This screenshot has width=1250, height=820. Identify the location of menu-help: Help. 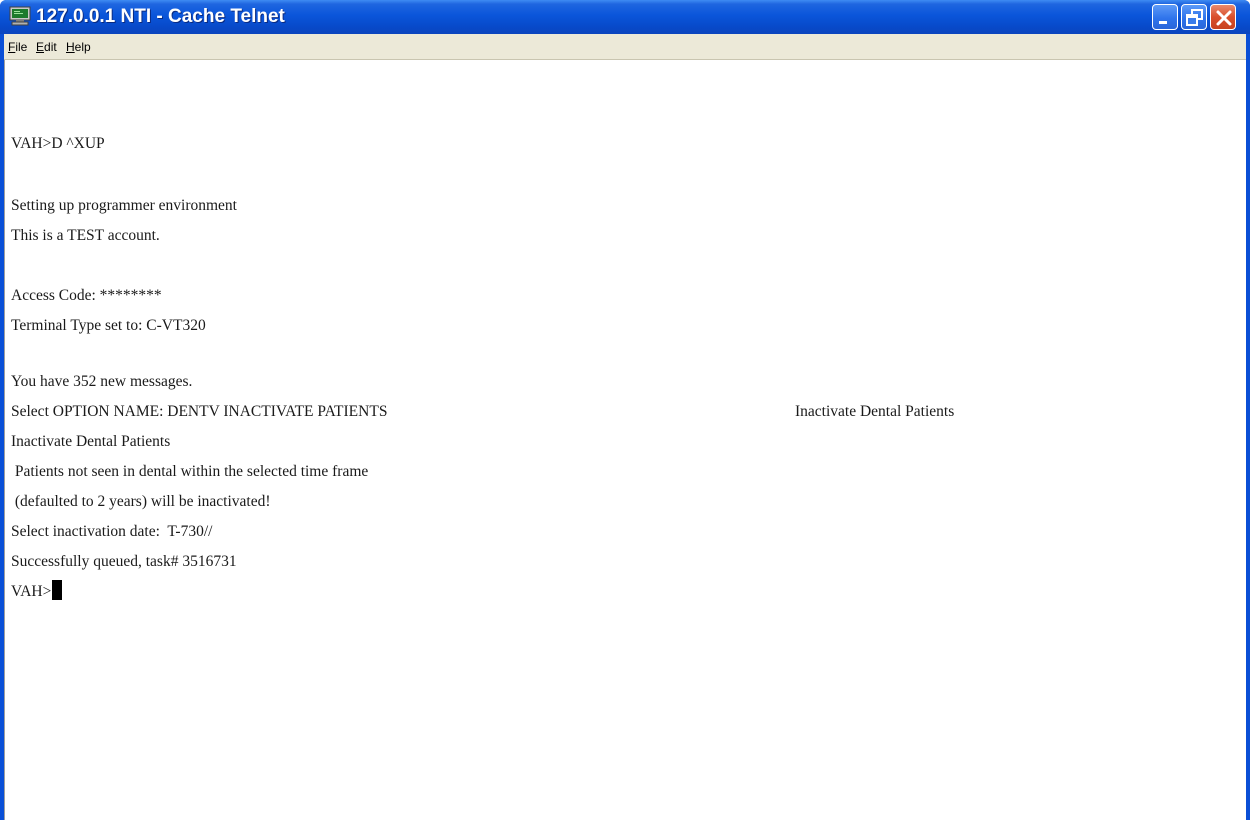
(78, 47).